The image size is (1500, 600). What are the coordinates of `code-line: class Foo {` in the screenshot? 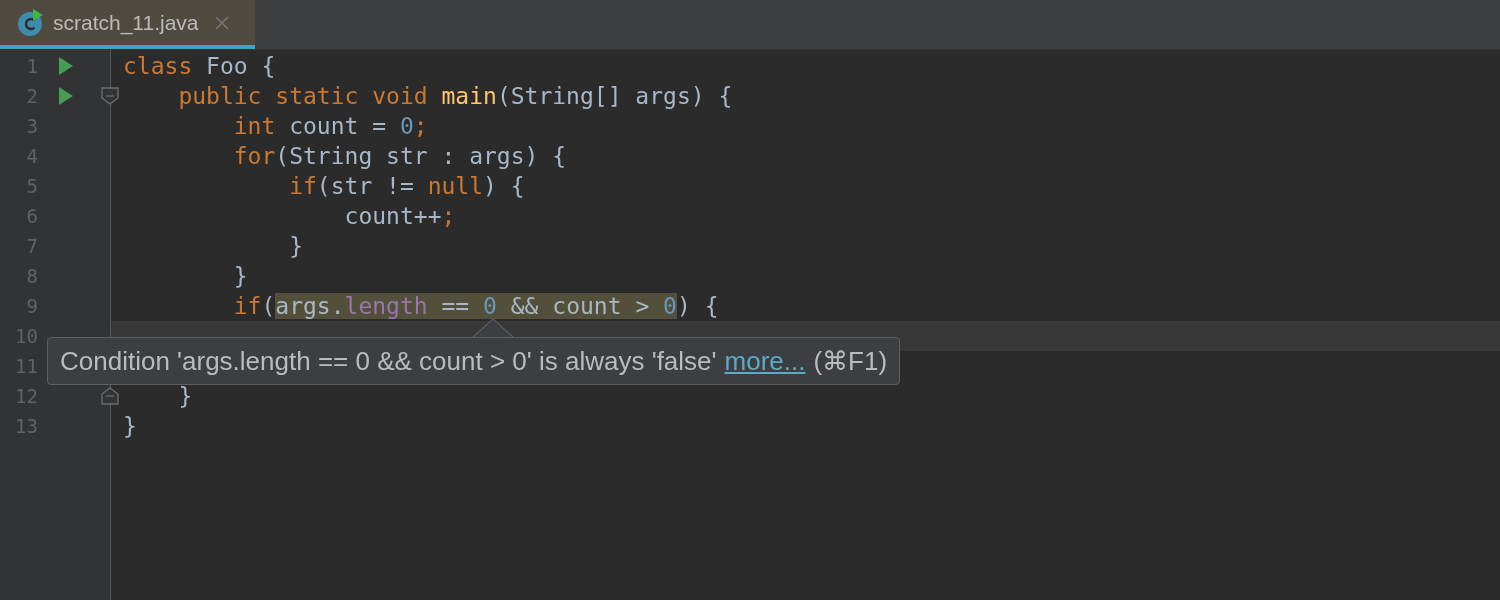 It's located at (199, 66).